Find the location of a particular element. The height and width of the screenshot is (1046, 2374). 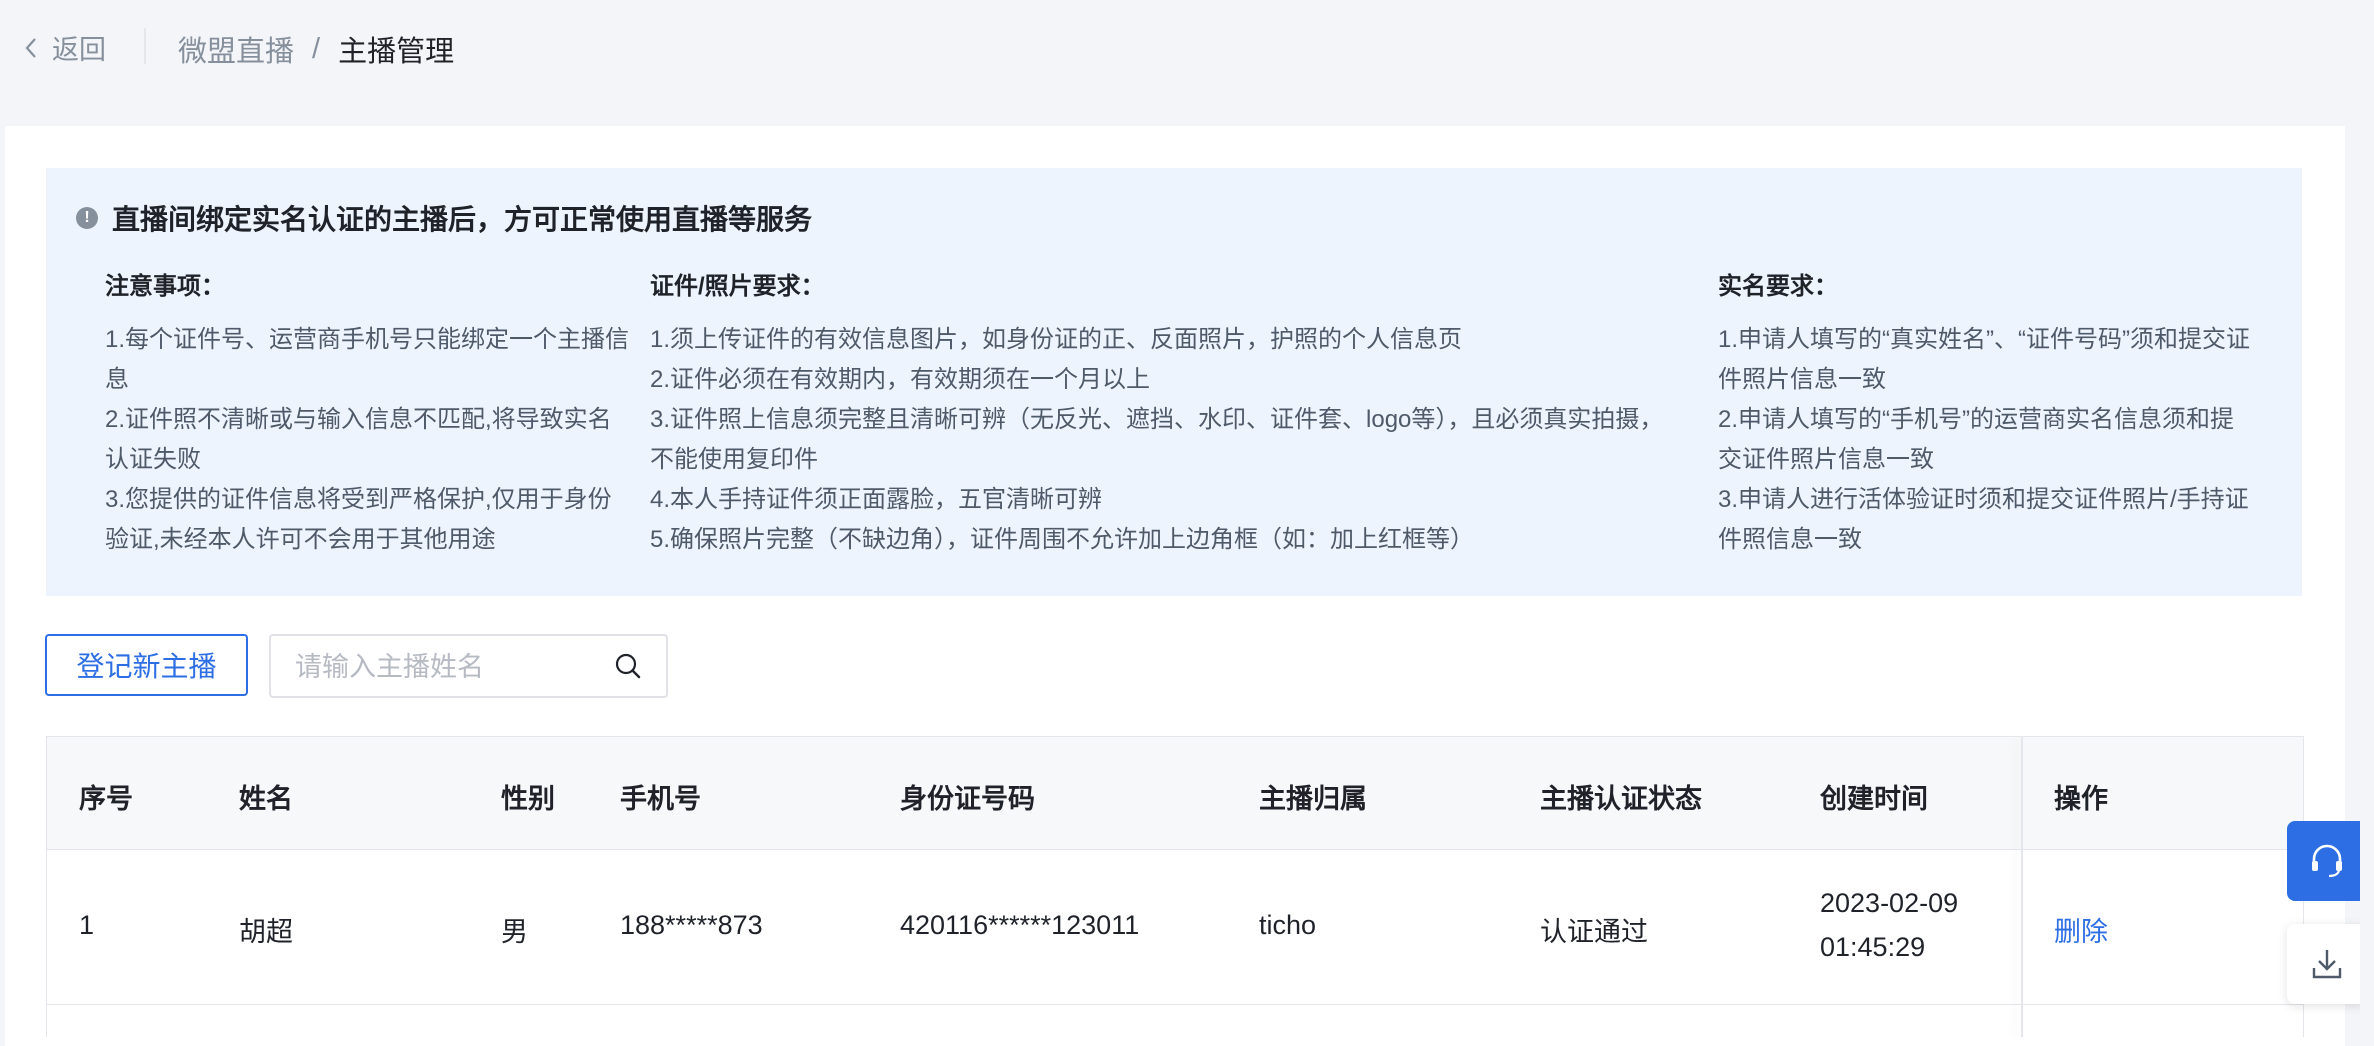

column-header-index: 序号 is located at coordinates (106, 799).